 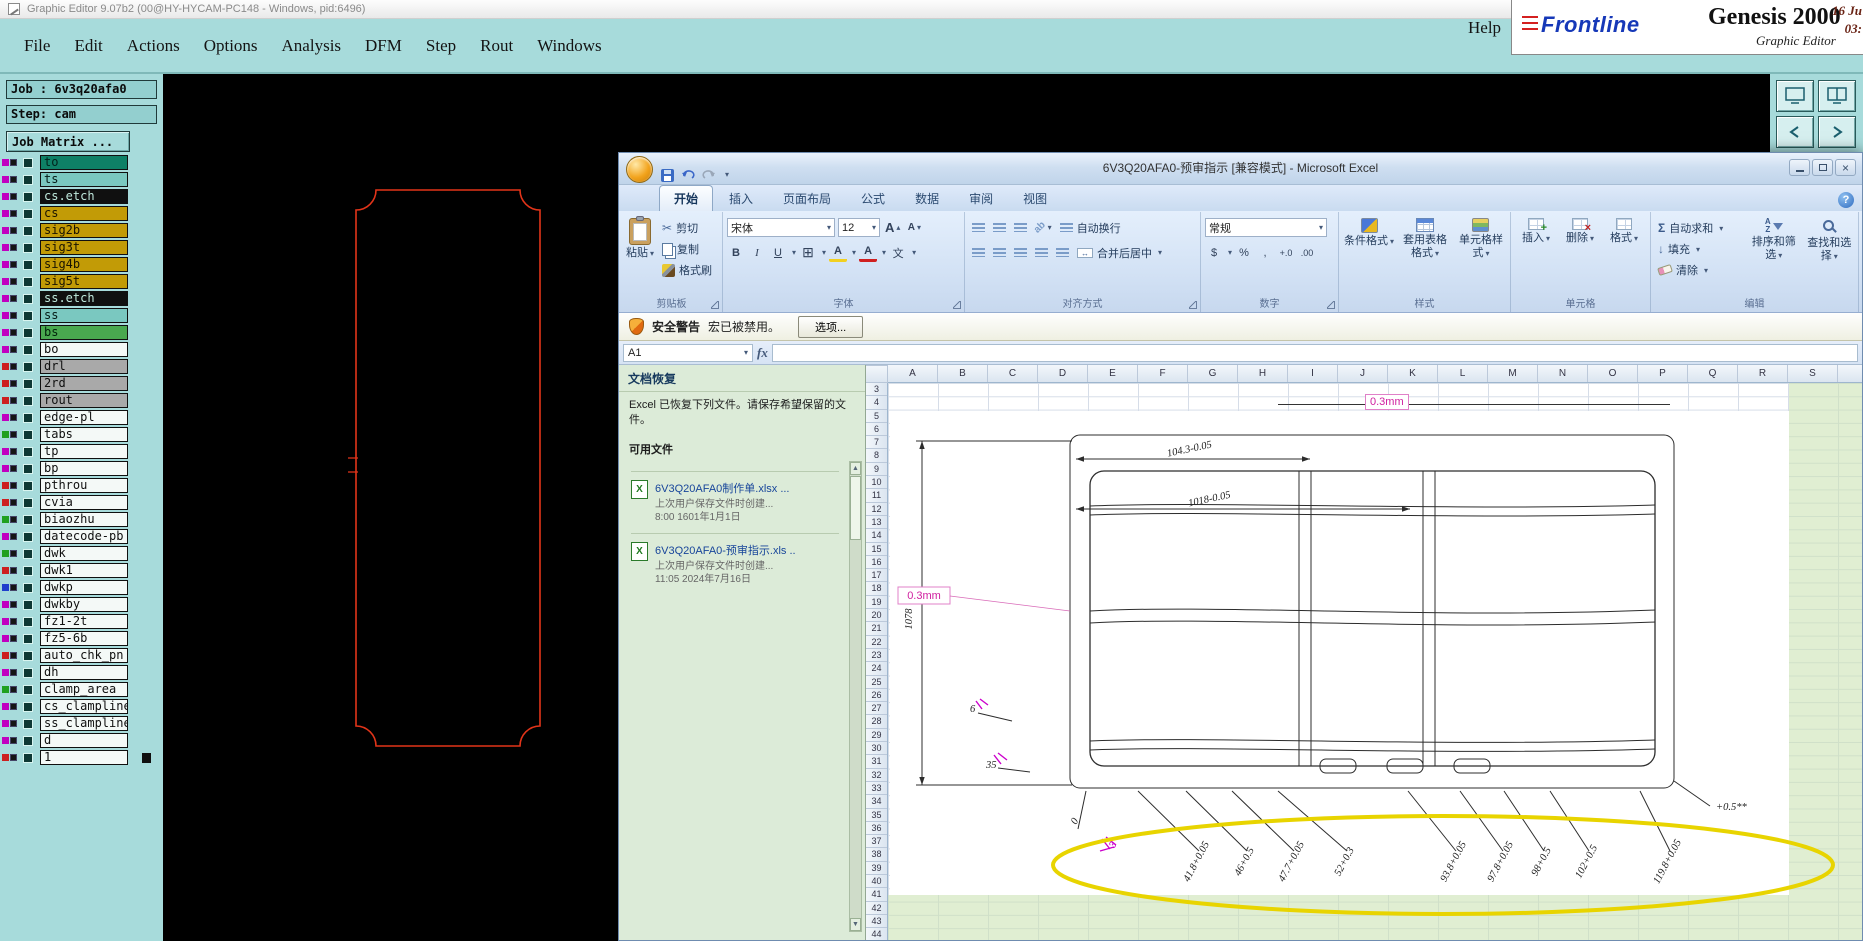 I want to click on layer-row: d, so click(x=81, y=740).